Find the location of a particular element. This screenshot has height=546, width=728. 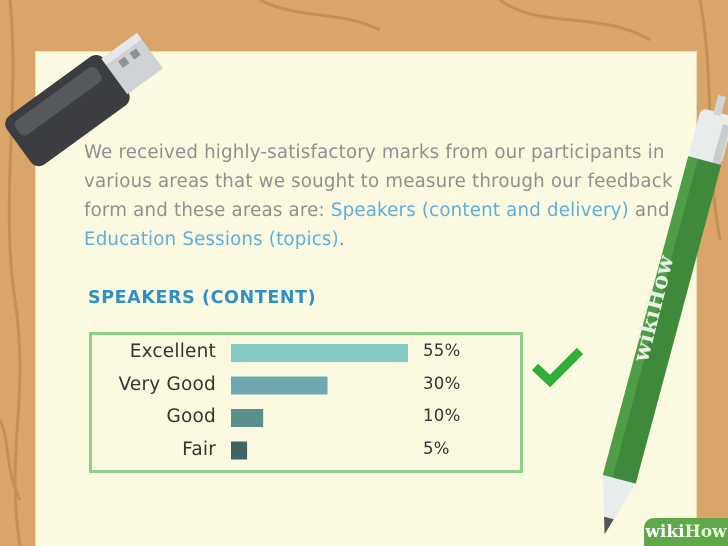

bar-very-good is located at coordinates (279, 385).